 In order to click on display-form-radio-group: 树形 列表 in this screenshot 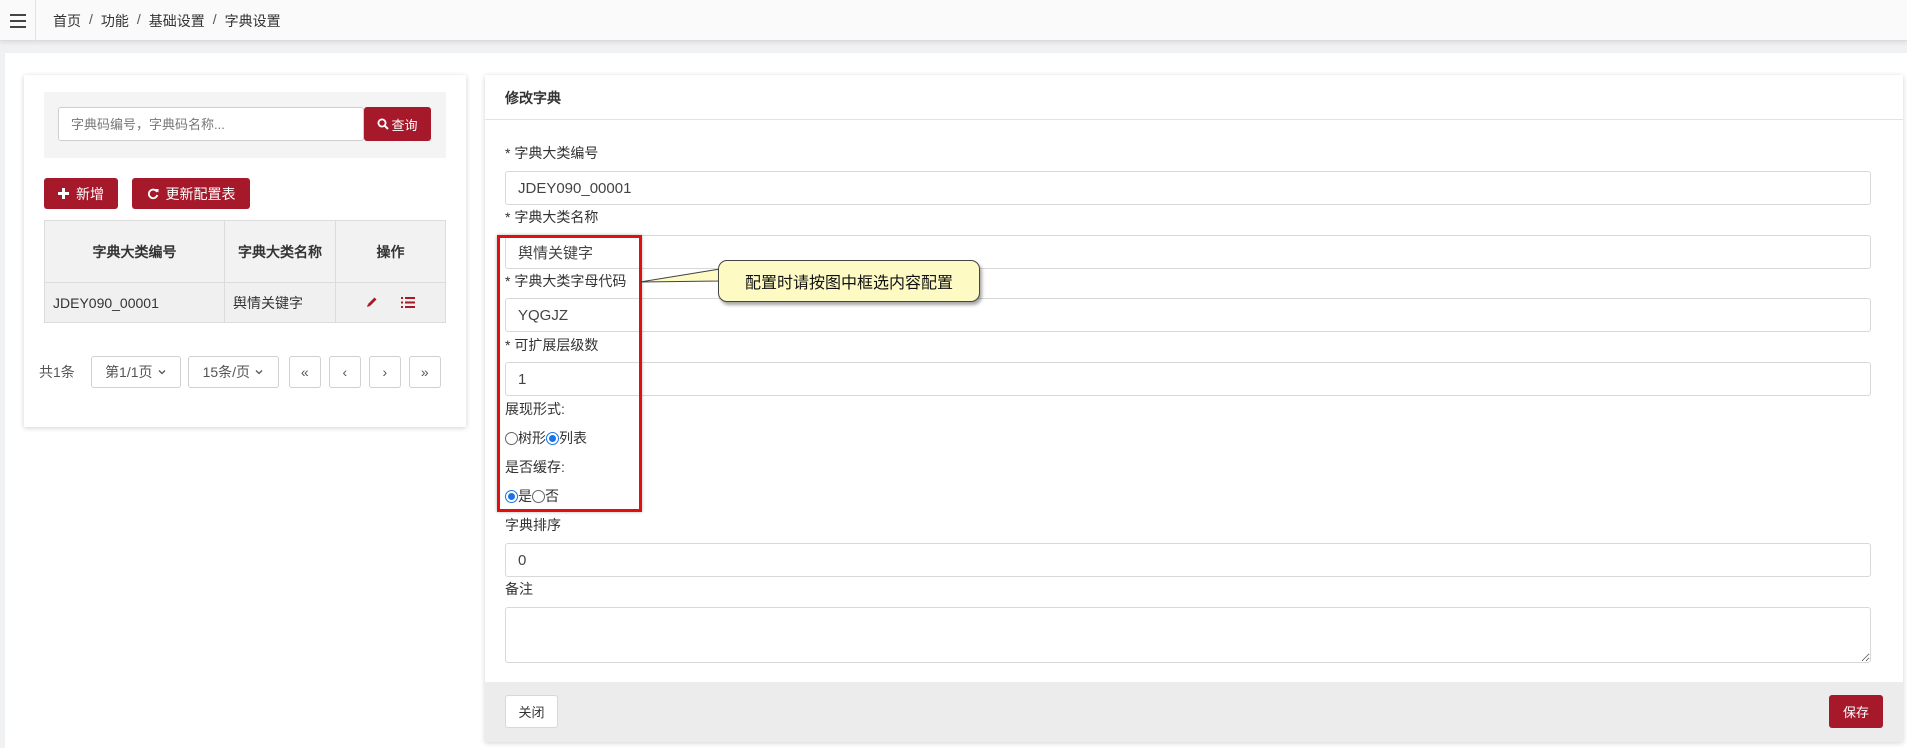, I will do `click(546, 438)`.